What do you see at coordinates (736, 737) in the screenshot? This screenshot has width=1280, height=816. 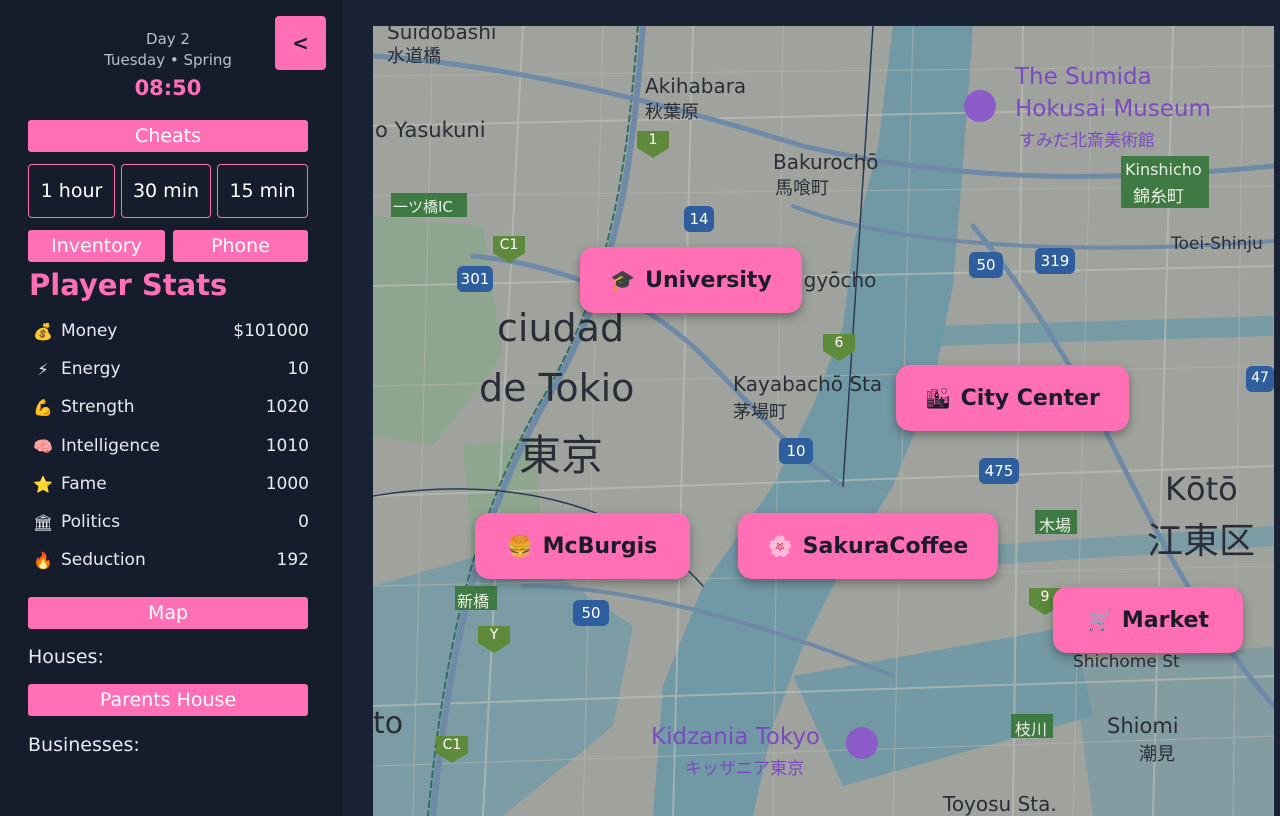 I see `map-label-kidzania: Kidzania Tokyo` at bounding box center [736, 737].